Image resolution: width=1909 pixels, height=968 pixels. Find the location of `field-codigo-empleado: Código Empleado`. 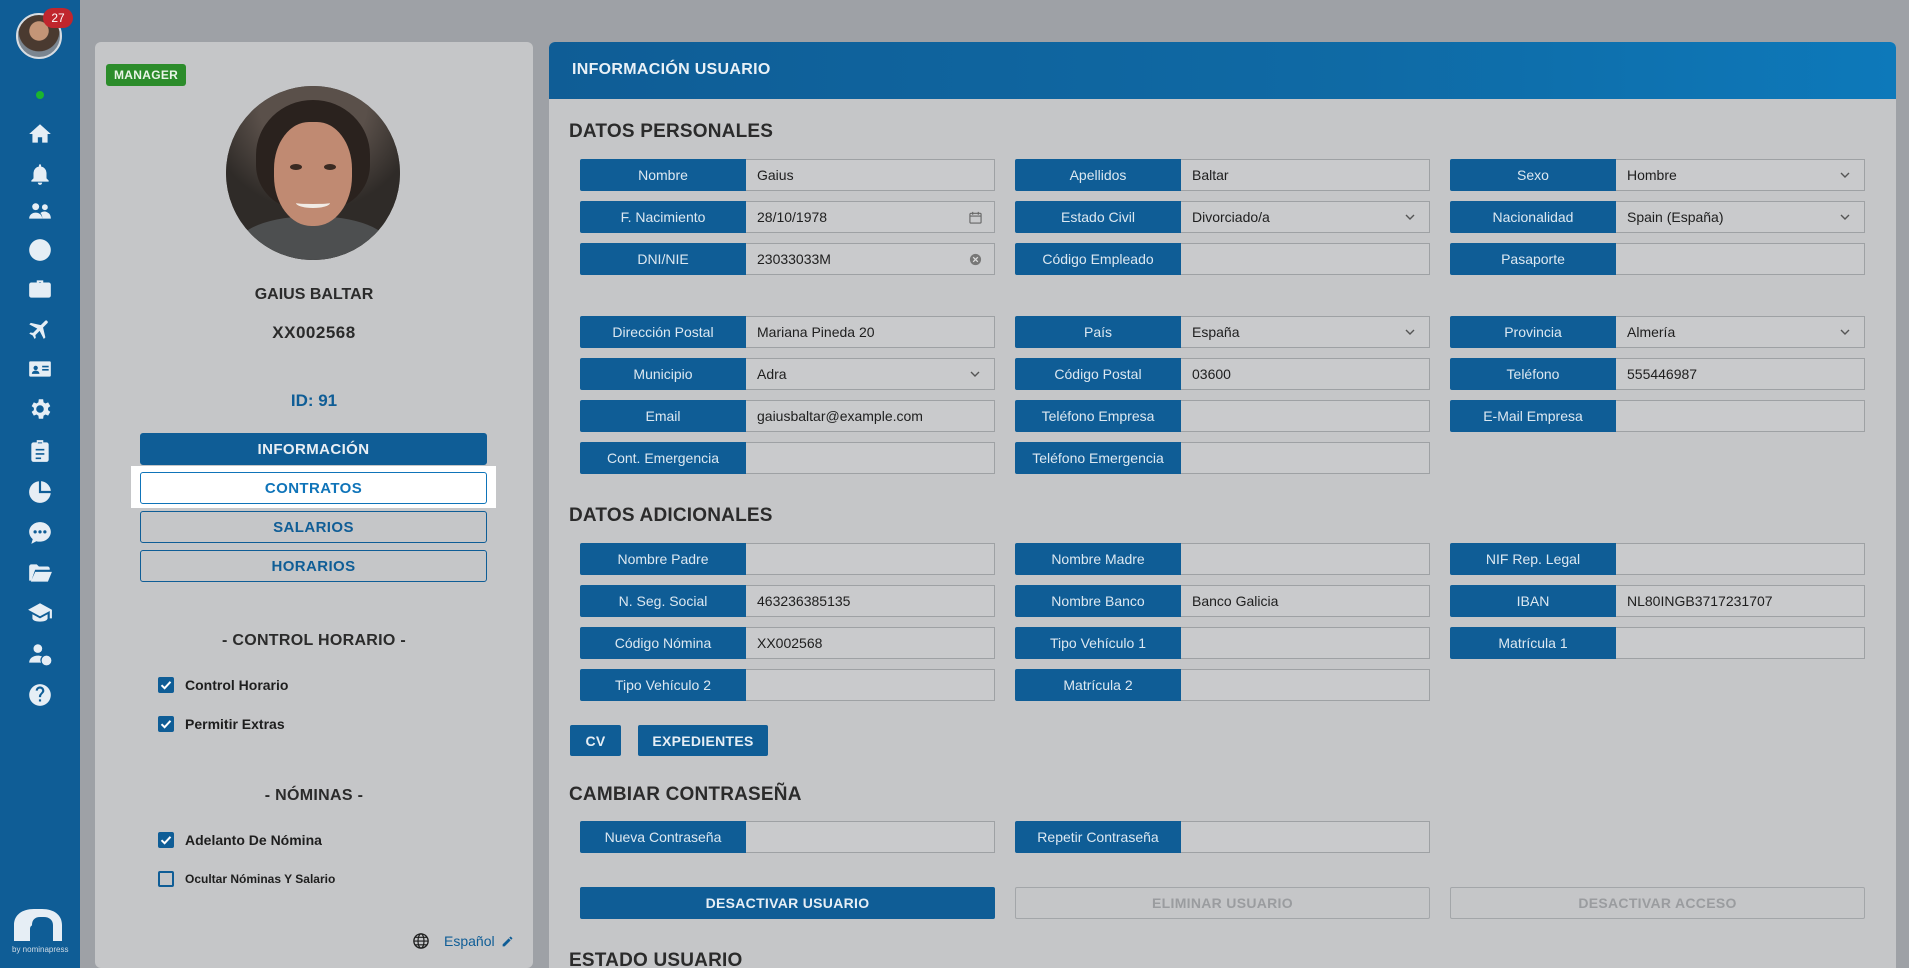

field-codigo-empleado: Código Empleado is located at coordinates (1222, 259).